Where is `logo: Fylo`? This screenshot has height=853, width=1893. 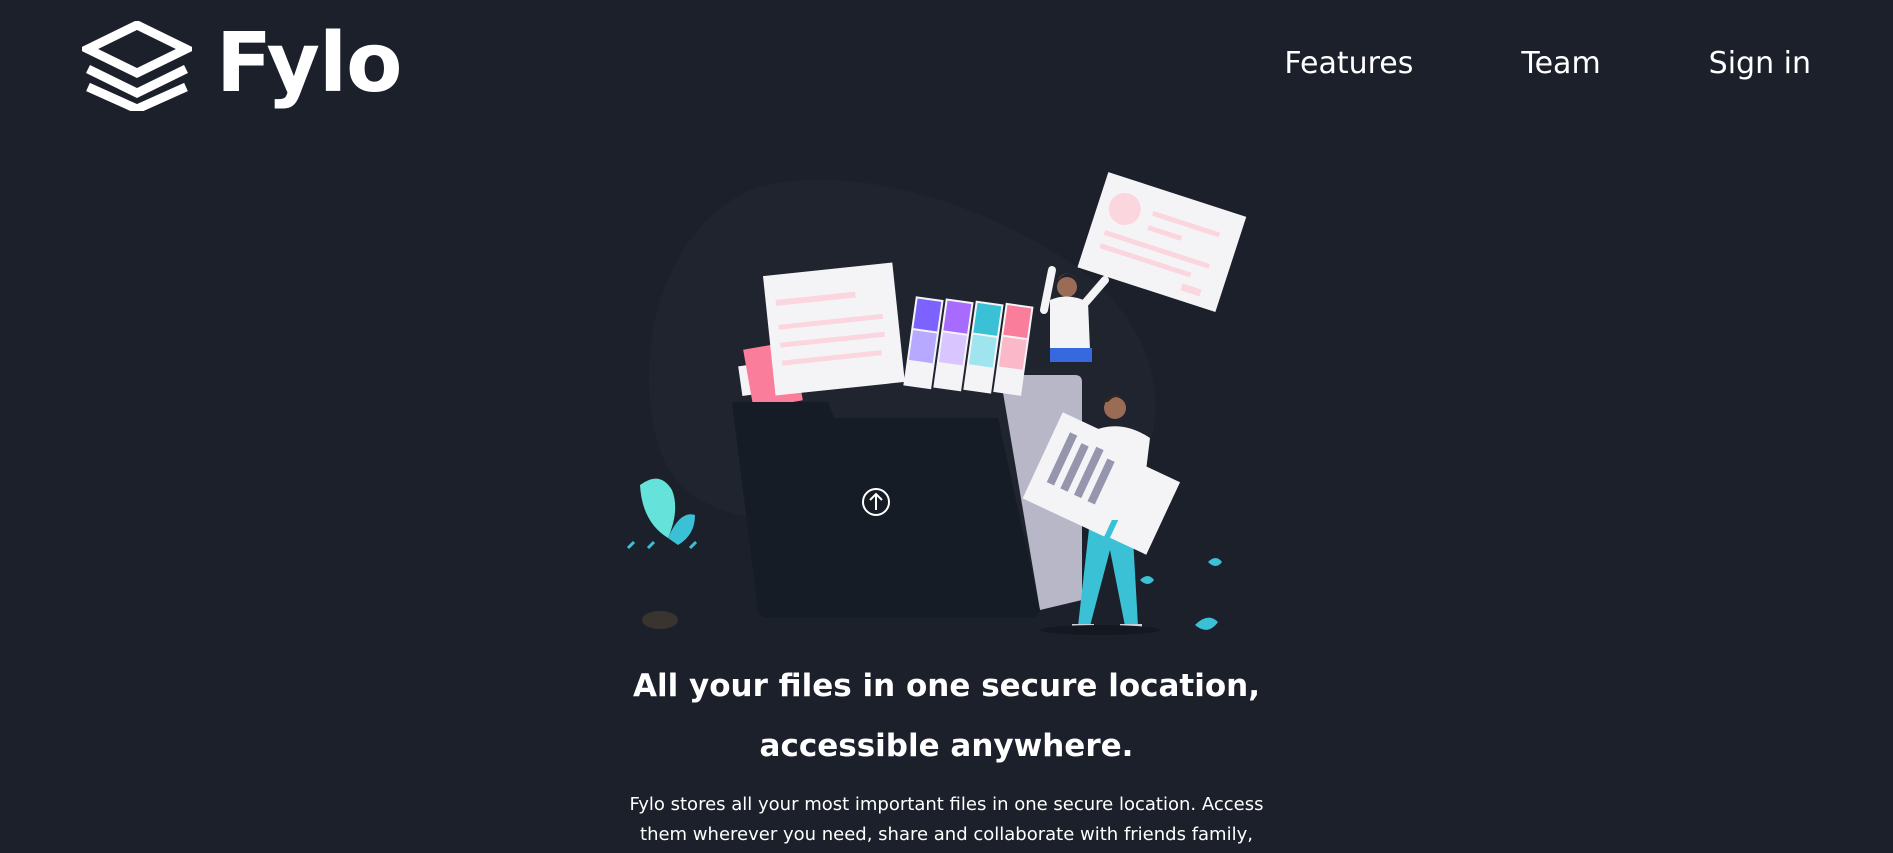
logo: Fylo is located at coordinates (242, 65).